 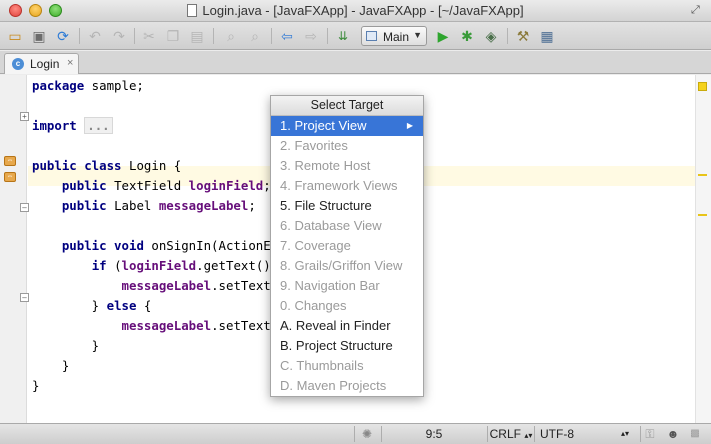 I want to click on code-line: public TextField loginField;, so click(x=151, y=186).